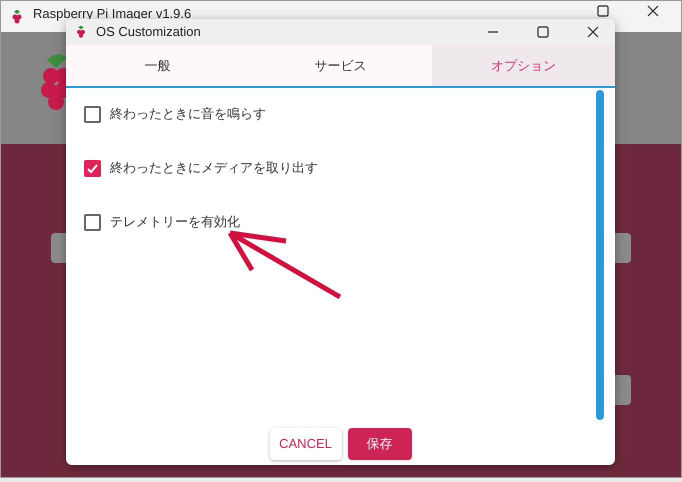 This screenshot has height=482, width=682. What do you see at coordinates (157, 65) in the screenshot?
I see `tab: 一般` at bounding box center [157, 65].